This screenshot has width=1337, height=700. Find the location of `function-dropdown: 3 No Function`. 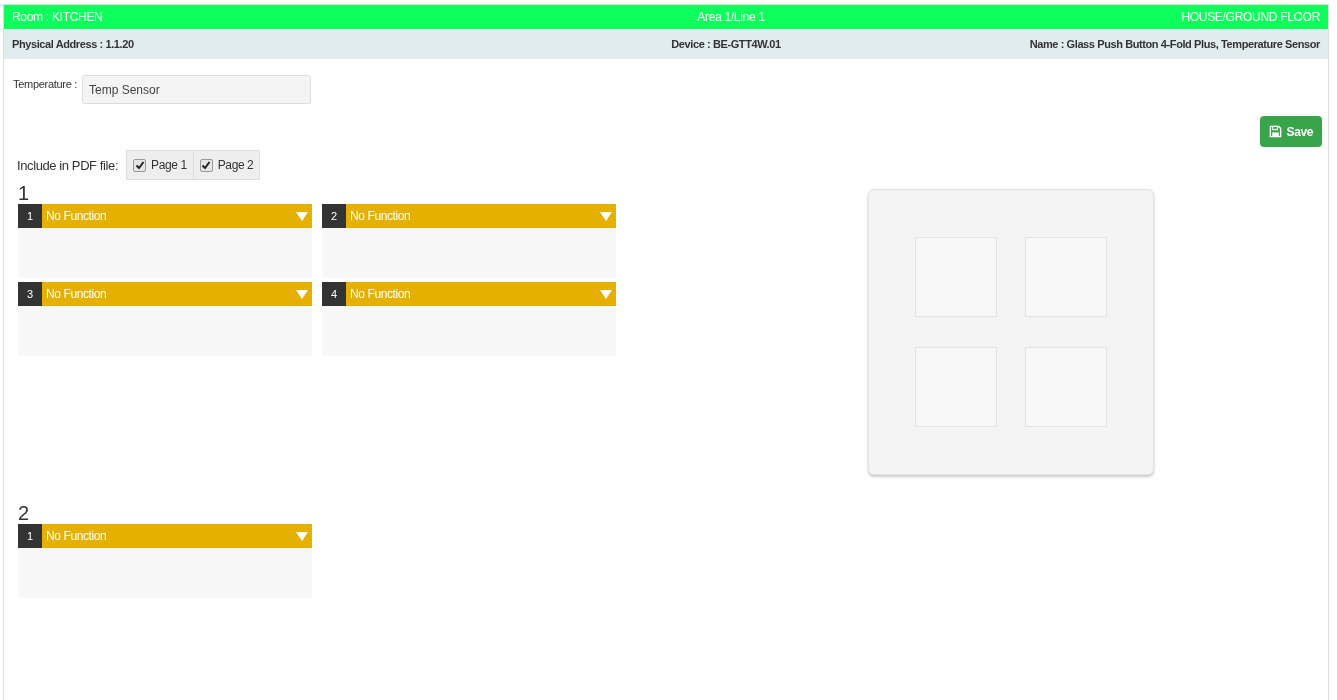

function-dropdown: 3 No Function is located at coordinates (165, 294).